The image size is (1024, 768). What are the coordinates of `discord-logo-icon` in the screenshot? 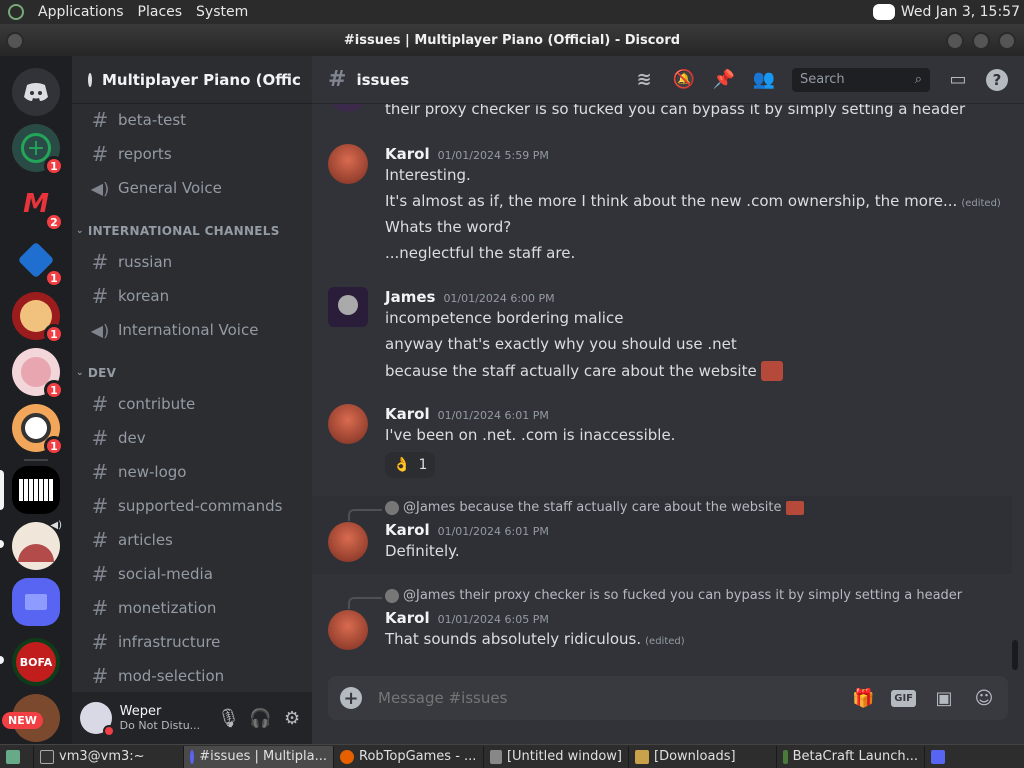 It's located at (36, 92).